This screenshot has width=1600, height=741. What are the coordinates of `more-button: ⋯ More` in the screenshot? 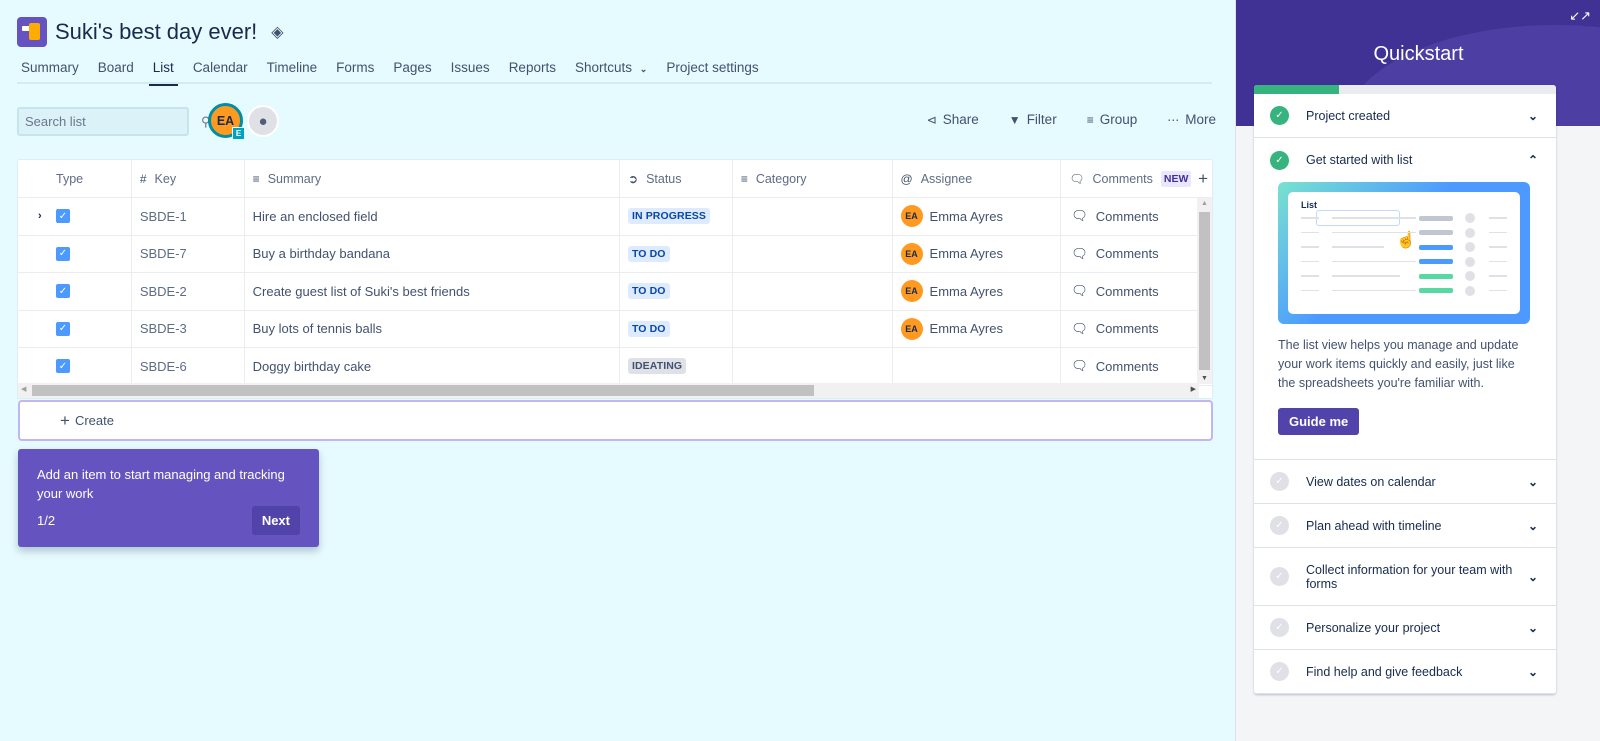 It's located at (1191, 119).